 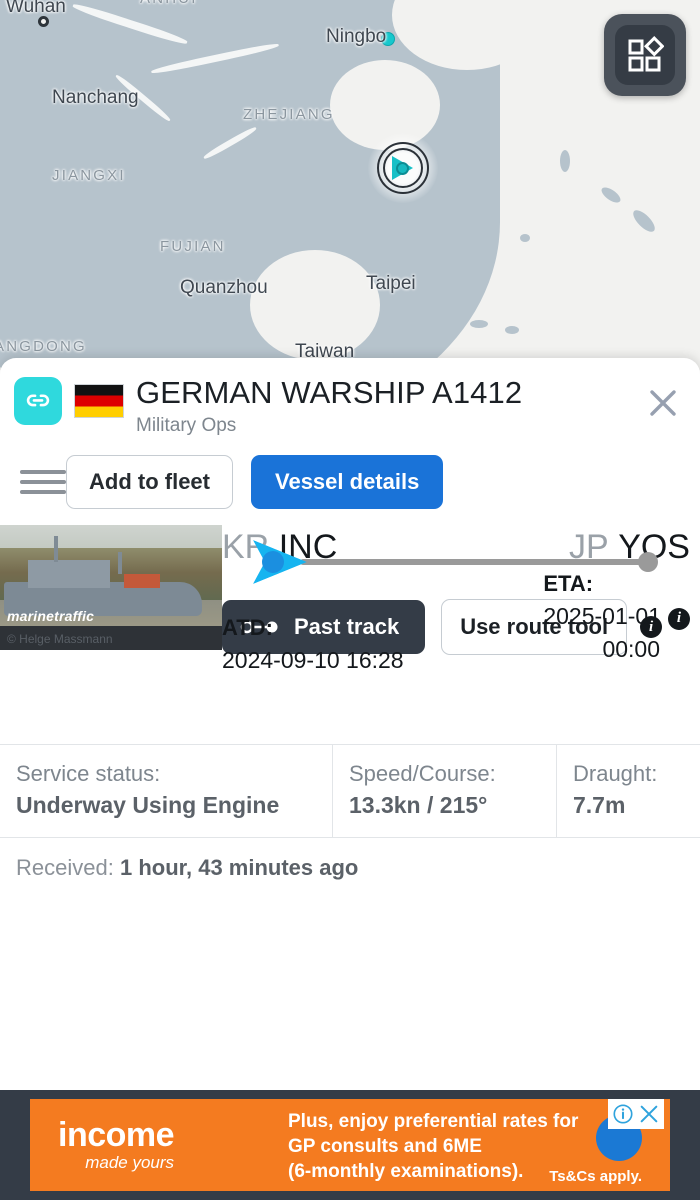 I want to click on ad-logo: income made yours, so click(x=116, y=1144).